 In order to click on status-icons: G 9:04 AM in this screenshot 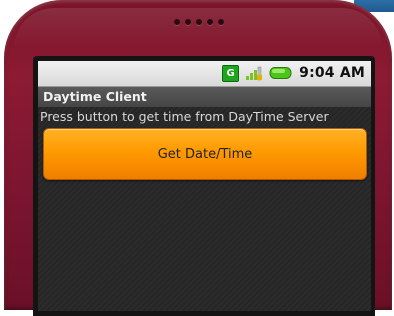, I will do `click(293, 73)`.